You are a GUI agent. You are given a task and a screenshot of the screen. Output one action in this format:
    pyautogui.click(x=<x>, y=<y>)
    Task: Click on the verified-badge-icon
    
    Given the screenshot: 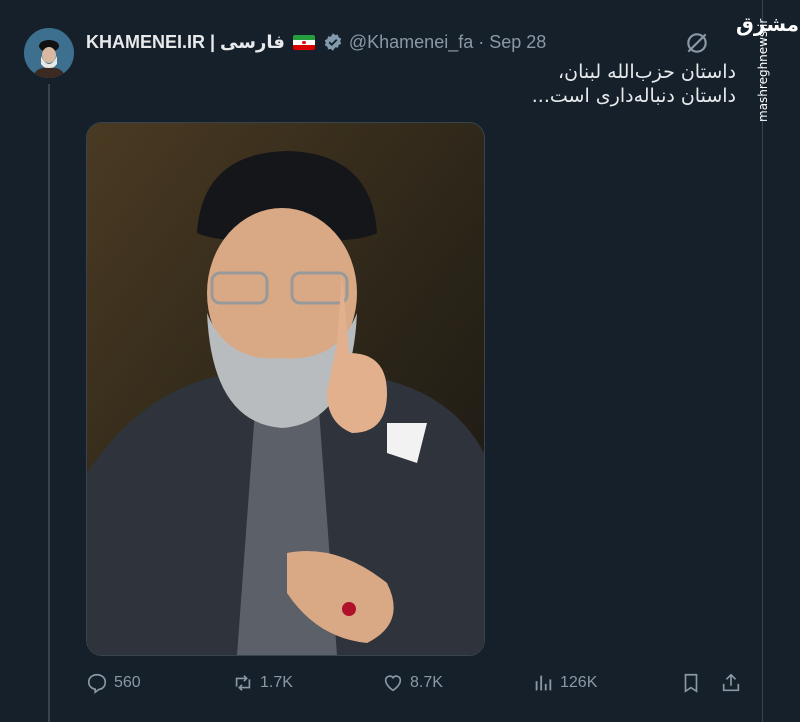 What is the action you would take?
    pyautogui.click(x=333, y=42)
    